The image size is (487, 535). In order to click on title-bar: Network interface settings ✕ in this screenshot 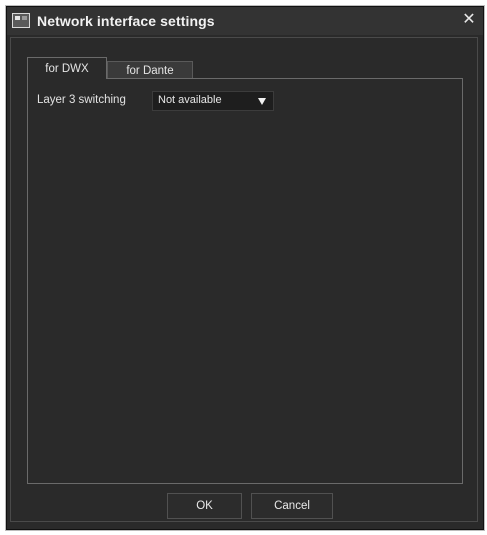, I will do `click(245, 21)`.